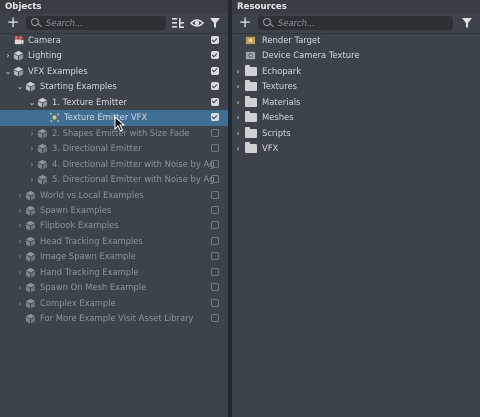 The width and height of the screenshot is (480, 417). What do you see at coordinates (114, 86) in the screenshot?
I see `tree-row: ⌄ Starting Examples` at bounding box center [114, 86].